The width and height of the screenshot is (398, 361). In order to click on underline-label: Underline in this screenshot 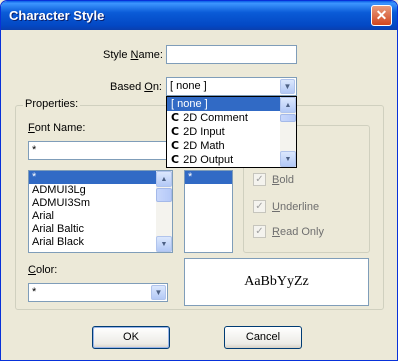, I will do `click(296, 206)`.